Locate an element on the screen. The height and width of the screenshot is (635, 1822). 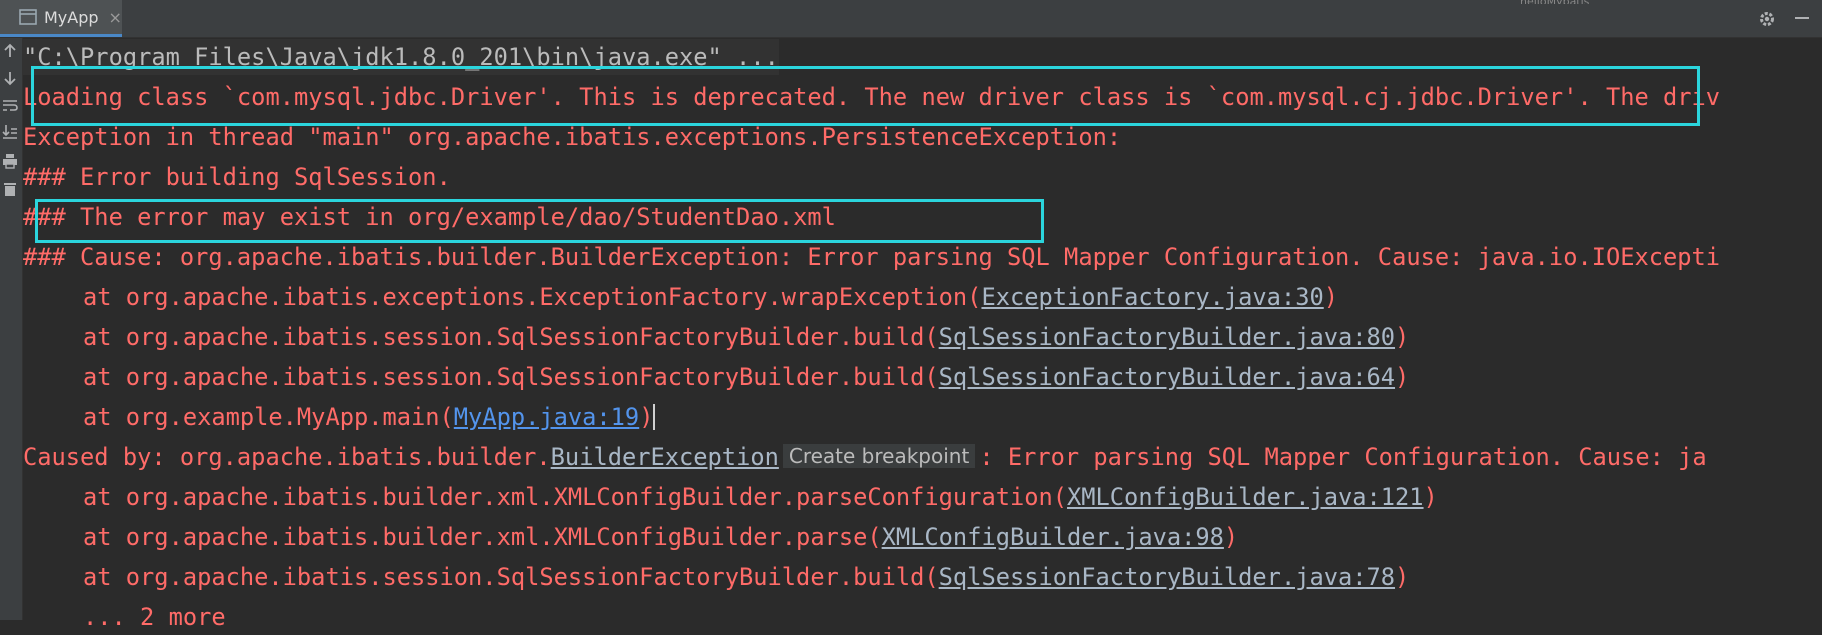
soft-wrap-icon is located at coordinates (10, 105).